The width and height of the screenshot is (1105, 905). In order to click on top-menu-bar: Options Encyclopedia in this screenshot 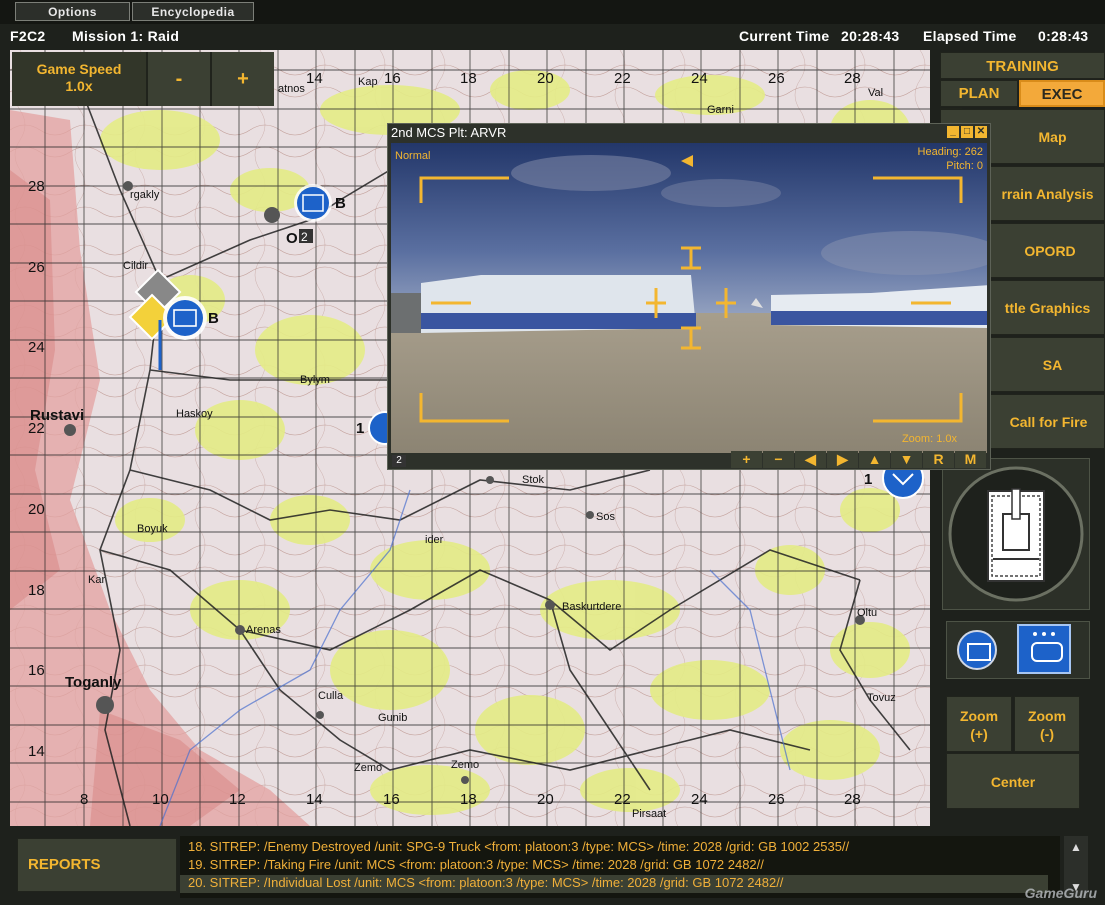, I will do `click(552, 12)`.